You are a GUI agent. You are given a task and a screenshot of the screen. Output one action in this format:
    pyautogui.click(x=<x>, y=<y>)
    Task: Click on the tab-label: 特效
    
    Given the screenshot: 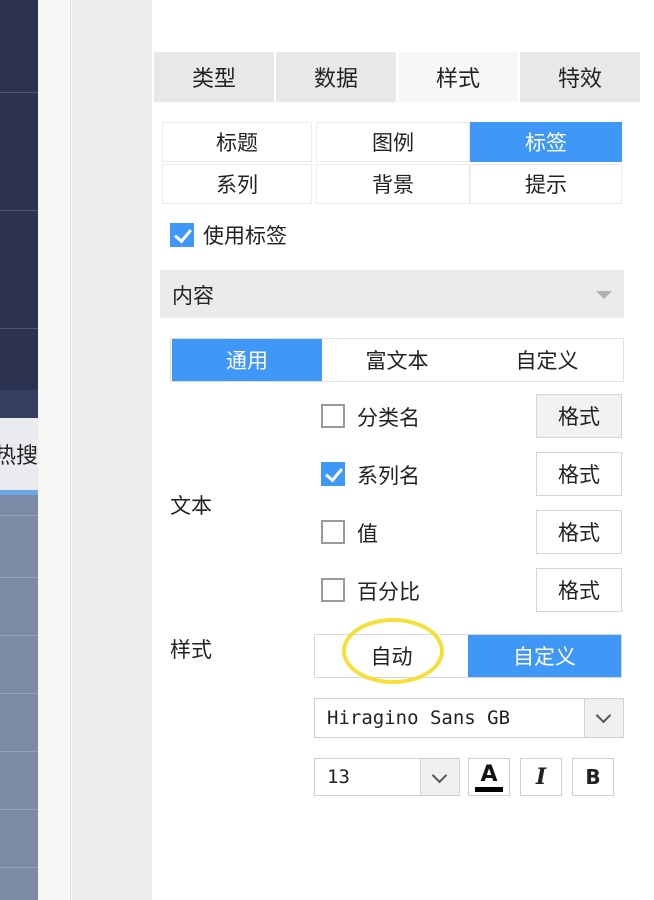 What is the action you would take?
    pyautogui.click(x=579, y=79)
    